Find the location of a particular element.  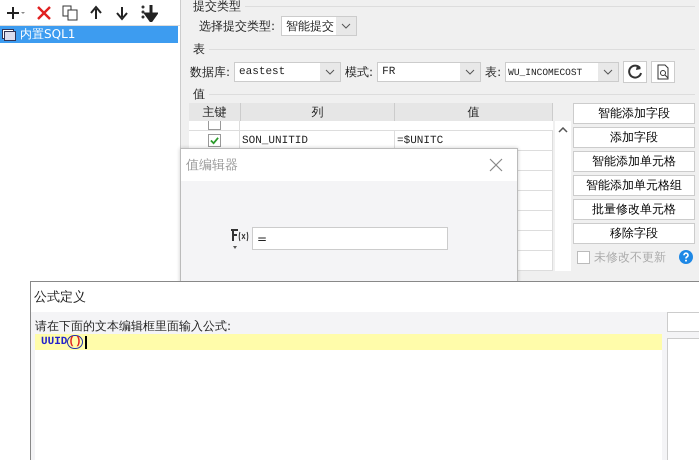

action-button: 智能添加单元格 is located at coordinates (634, 161).